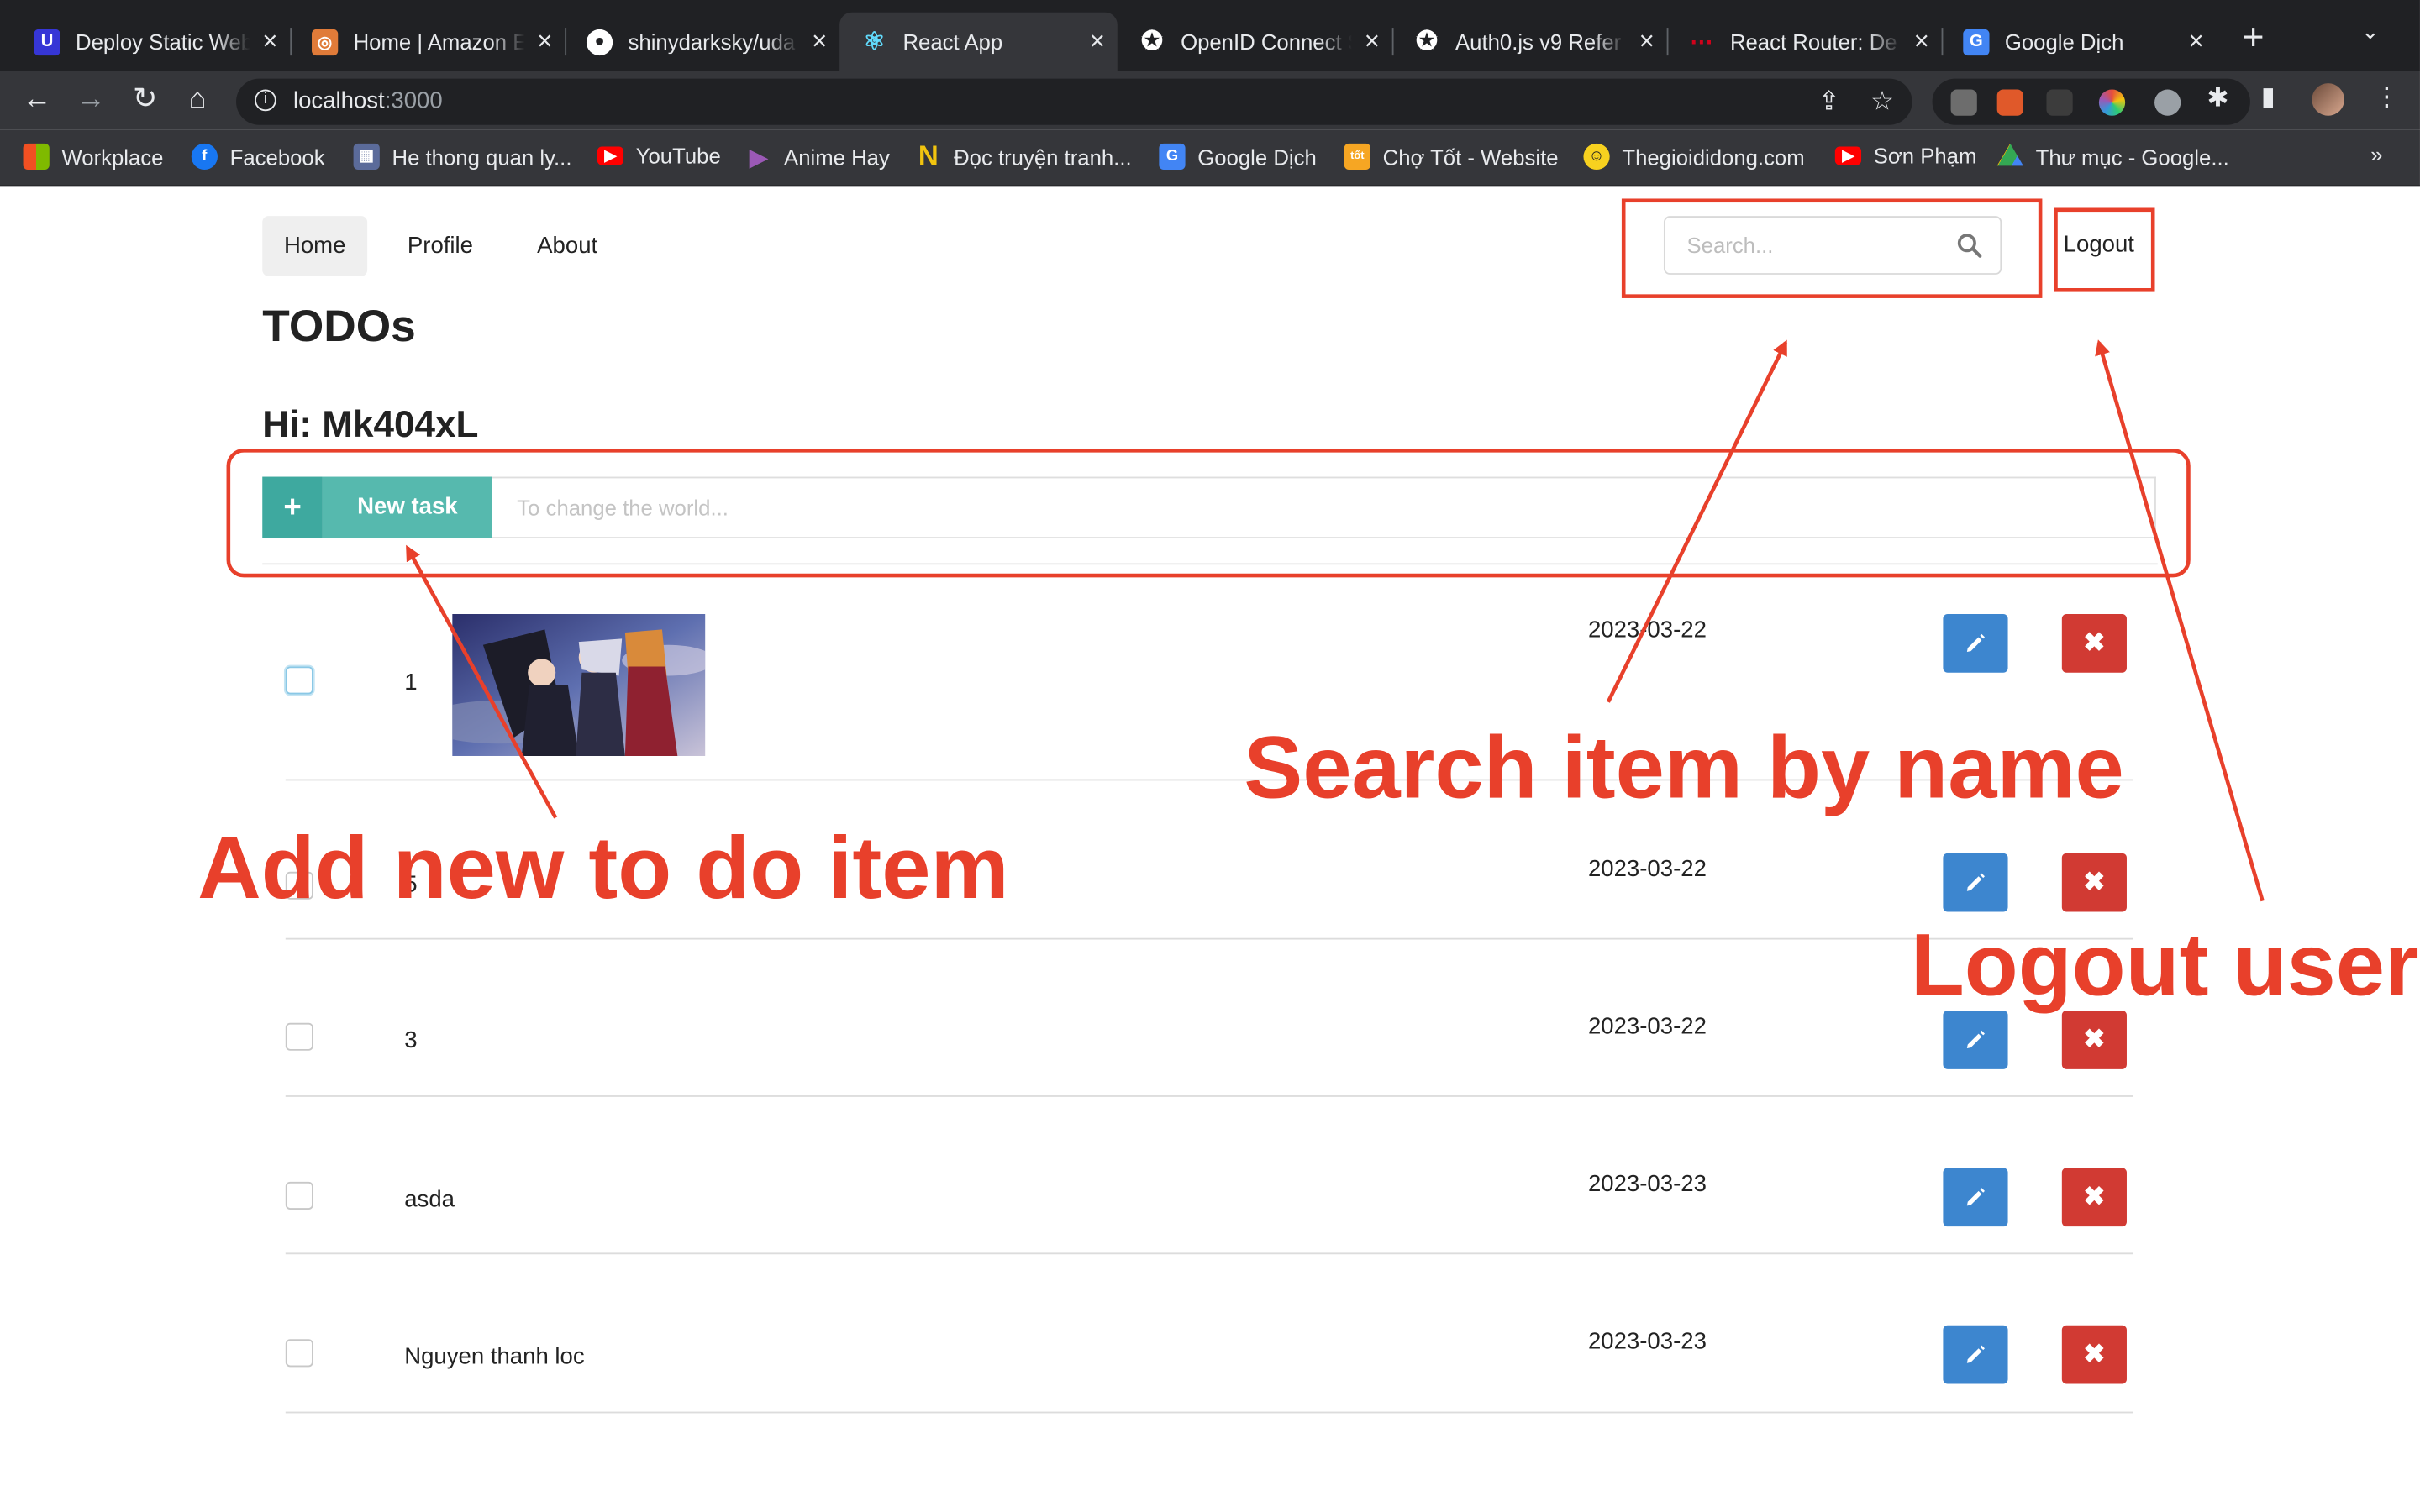 The width and height of the screenshot is (2420, 1512). I want to click on todo-name: asda, so click(429, 1199).